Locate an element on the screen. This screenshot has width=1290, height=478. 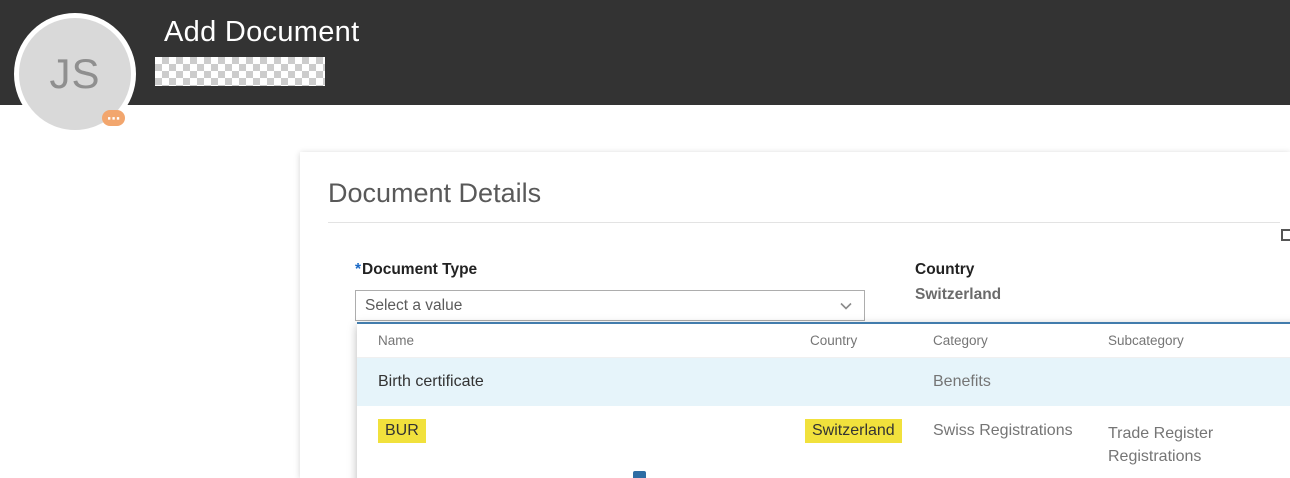
column-header-category: Category is located at coordinates (960, 340).